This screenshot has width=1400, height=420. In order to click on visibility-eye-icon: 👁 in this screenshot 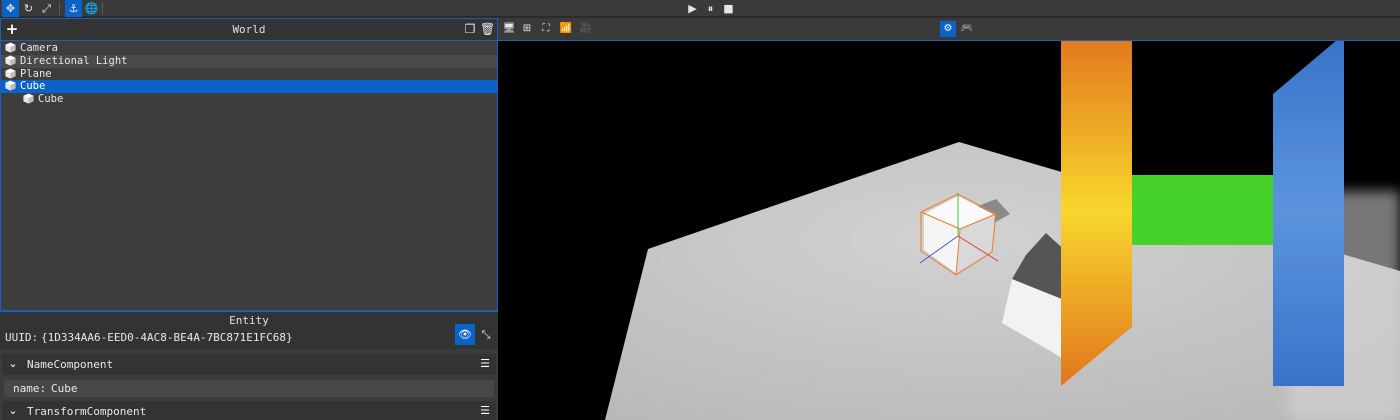, I will do `click(465, 334)`.